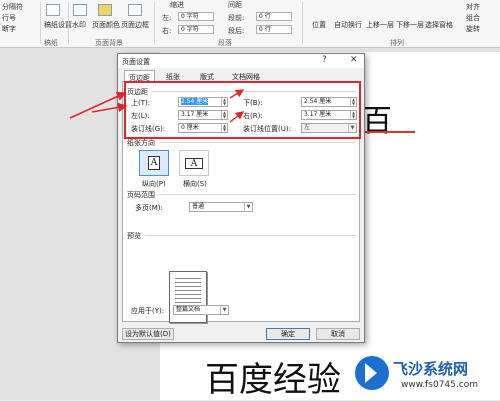  Describe the element at coordinates (274, 29) in the screenshot. I see `space-after-spinner: 0 行` at that location.